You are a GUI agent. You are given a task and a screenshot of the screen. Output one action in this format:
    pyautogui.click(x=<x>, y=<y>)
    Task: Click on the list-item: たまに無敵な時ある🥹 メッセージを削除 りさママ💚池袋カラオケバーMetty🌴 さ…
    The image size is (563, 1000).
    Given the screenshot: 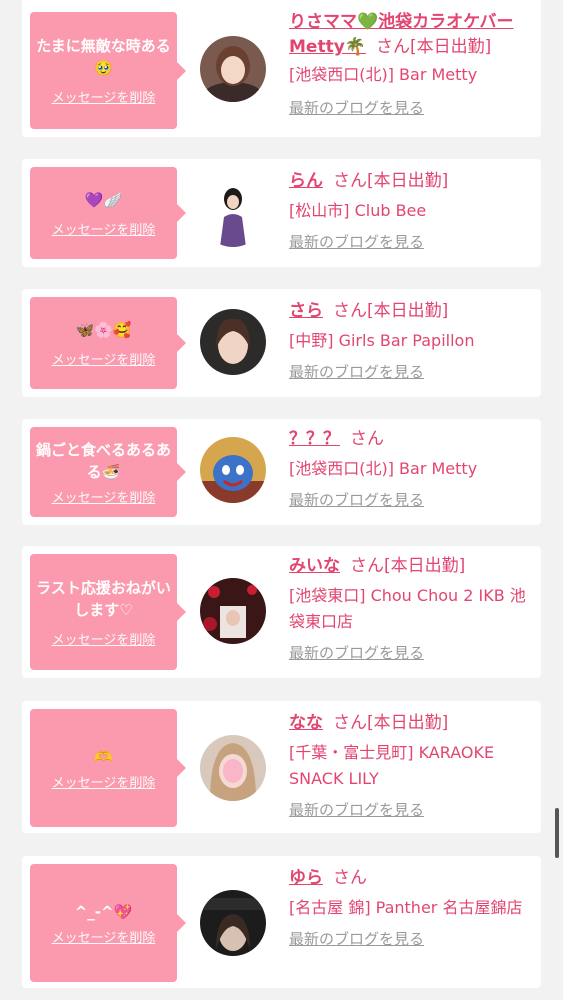 What is the action you would take?
    pyautogui.click(x=281, y=68)
    